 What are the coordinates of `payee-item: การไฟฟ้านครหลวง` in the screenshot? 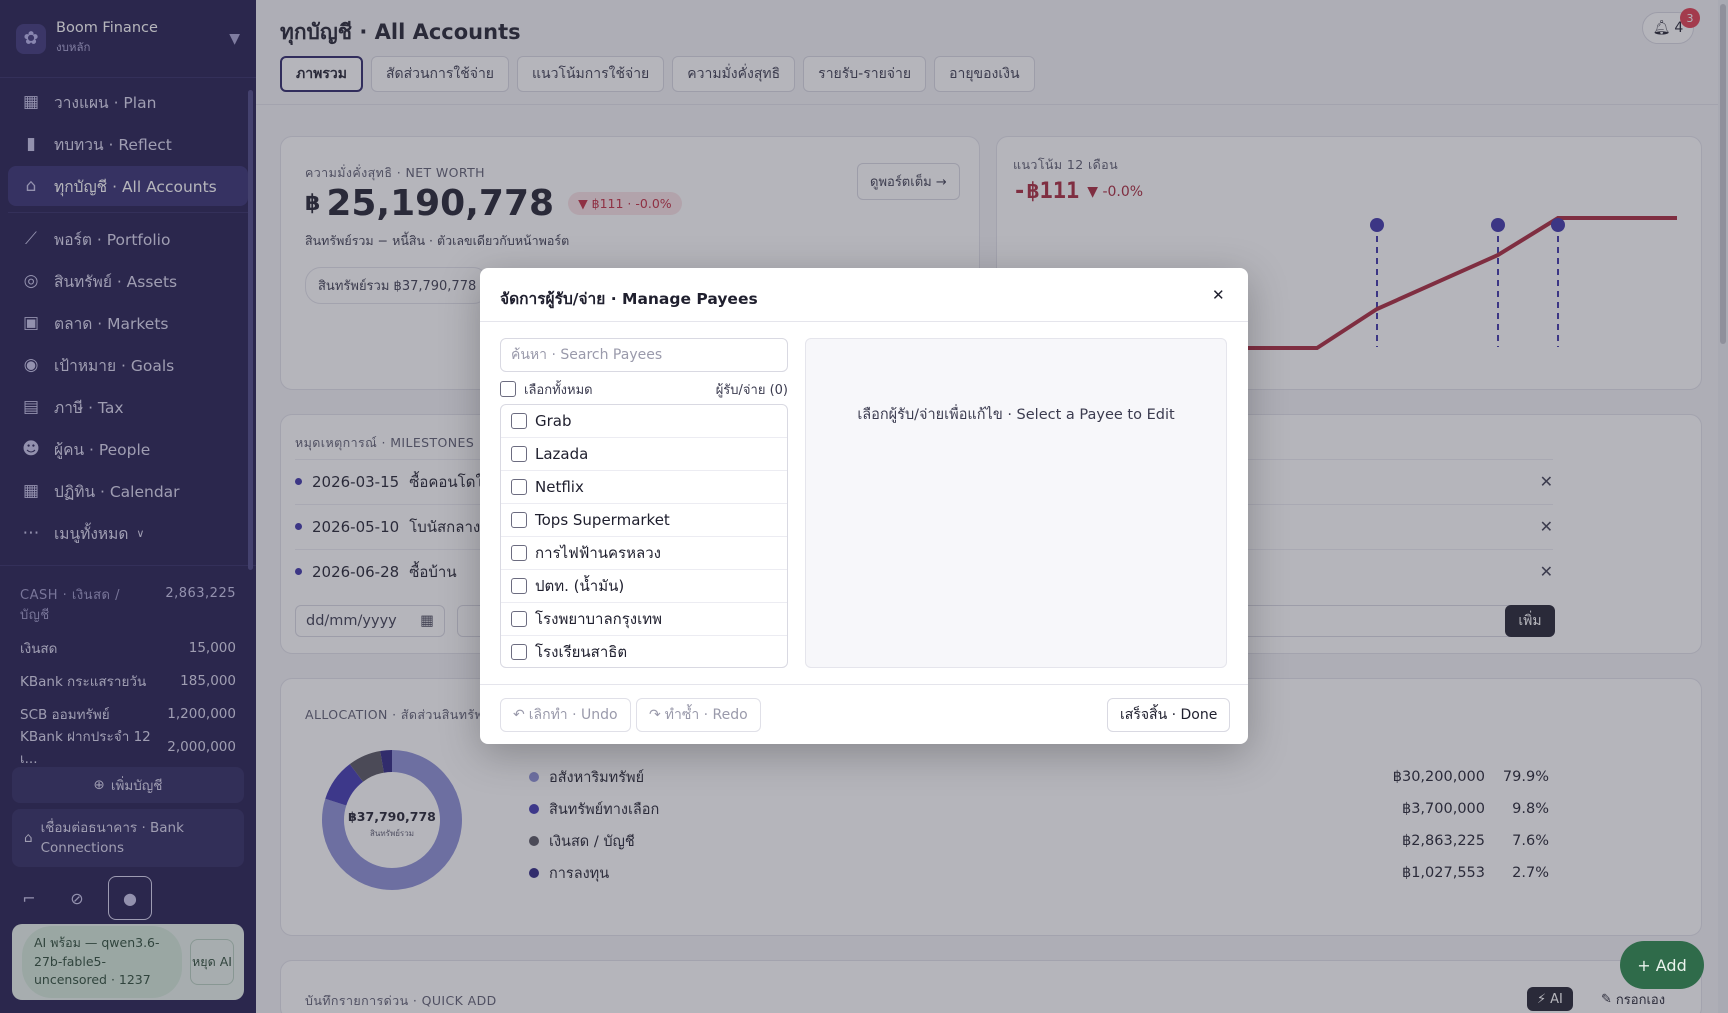 It's located at (644, 553).